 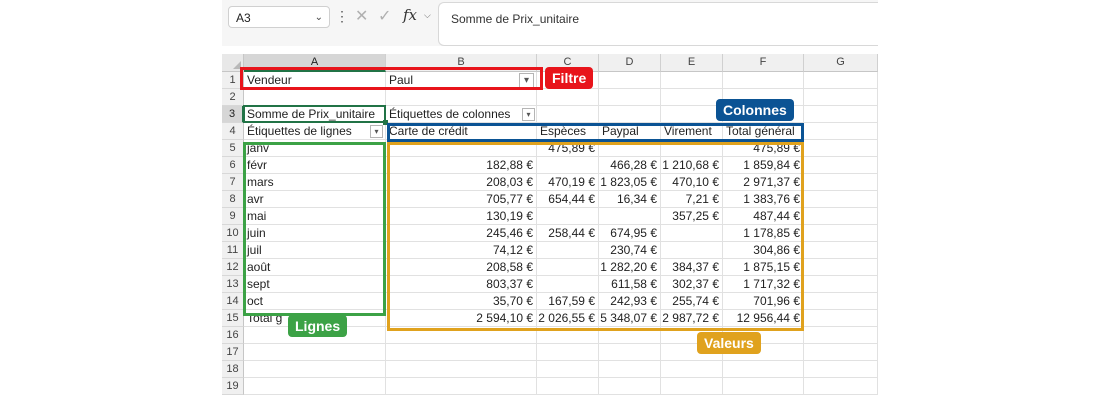 What do you see at coordinates (385, 122) in the screenshot?
I see `fill-handle` at bounding box center [385, 122].